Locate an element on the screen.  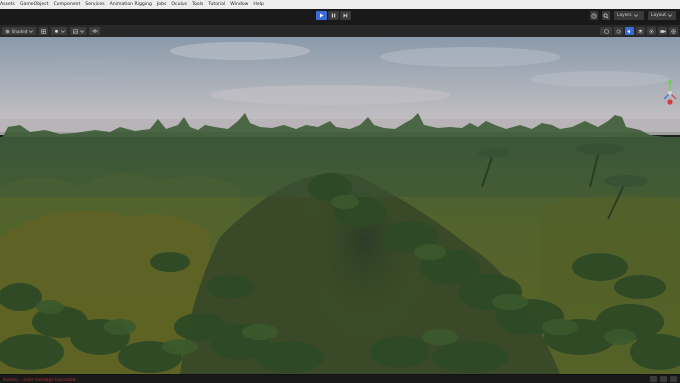
main-toolbar: Layers Layout is located at coordinates (340, 16).